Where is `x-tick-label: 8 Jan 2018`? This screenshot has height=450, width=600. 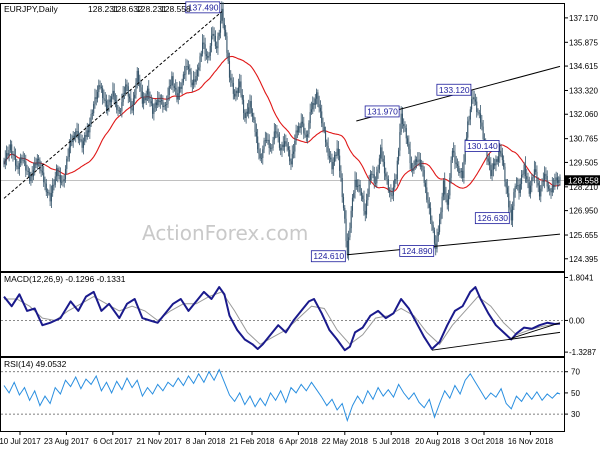
x-tick-label: 8 Jan 2018 is located at coordinates (206, 441).